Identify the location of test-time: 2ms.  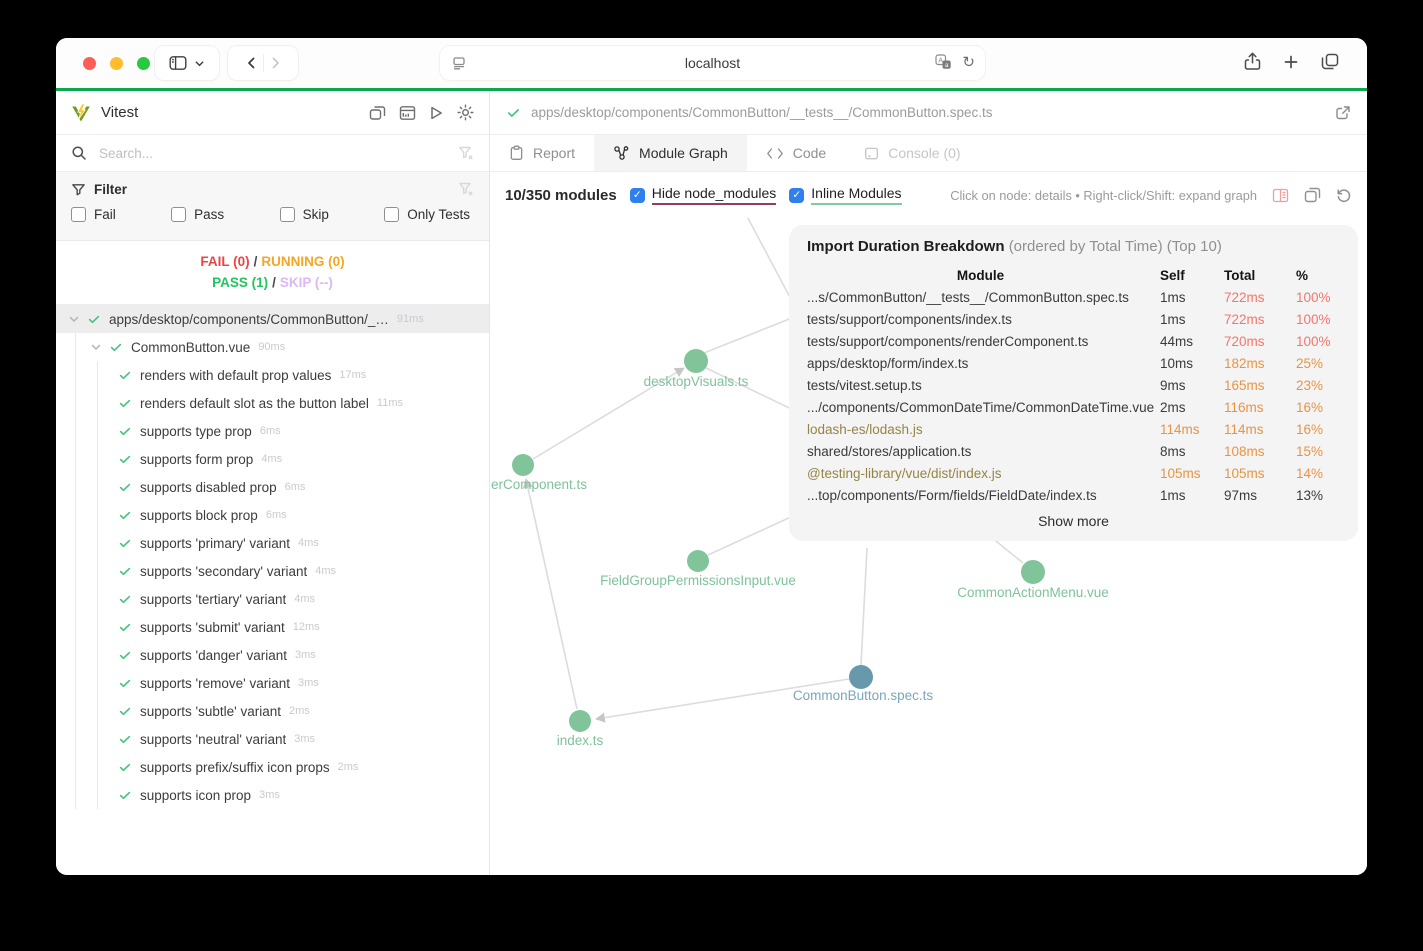
(348, 767).